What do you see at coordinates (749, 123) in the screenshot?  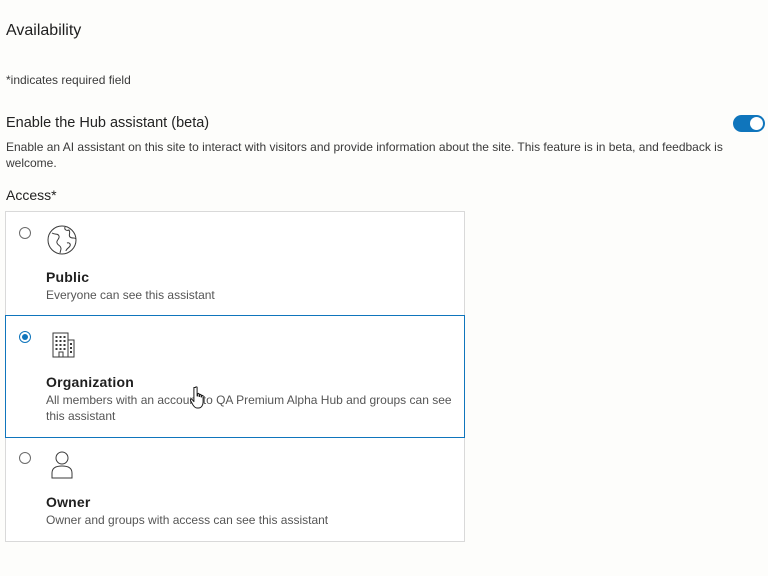 I see `assistant-toggle-switch` at bounding box center [749, 123].